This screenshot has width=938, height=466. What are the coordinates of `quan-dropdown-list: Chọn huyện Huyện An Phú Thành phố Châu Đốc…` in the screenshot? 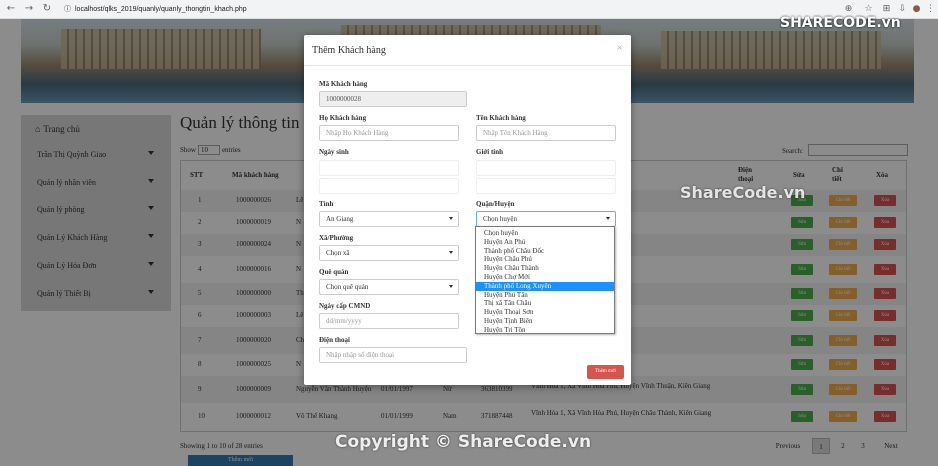 It's located at (545, 280).